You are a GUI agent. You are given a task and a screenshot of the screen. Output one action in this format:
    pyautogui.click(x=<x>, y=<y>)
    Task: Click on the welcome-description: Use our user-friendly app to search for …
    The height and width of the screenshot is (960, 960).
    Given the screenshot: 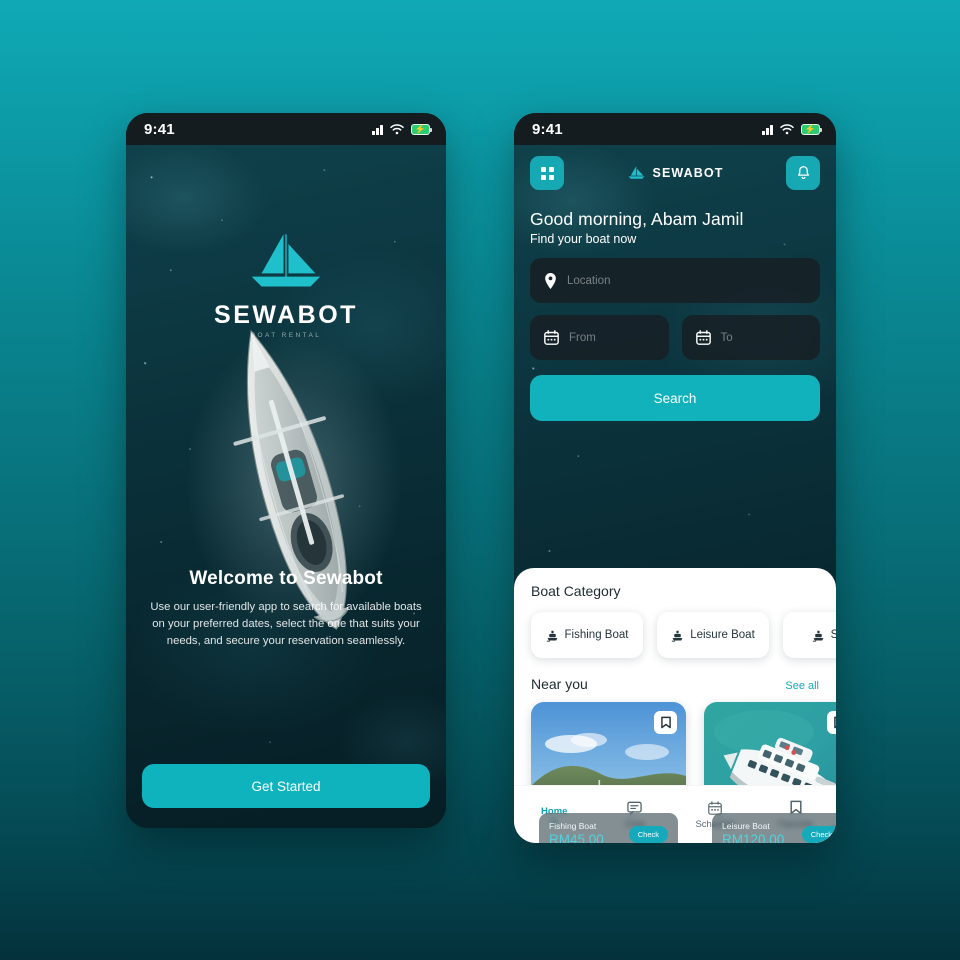 What is the action you would take?
    pyautogui.click(x=286, y=624)
    